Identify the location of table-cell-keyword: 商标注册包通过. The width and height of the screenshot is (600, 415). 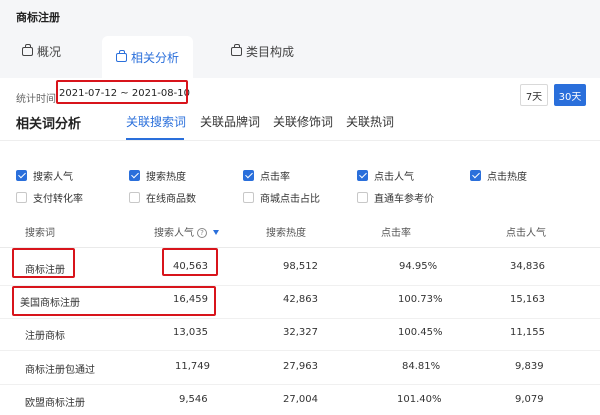
(60, 368).